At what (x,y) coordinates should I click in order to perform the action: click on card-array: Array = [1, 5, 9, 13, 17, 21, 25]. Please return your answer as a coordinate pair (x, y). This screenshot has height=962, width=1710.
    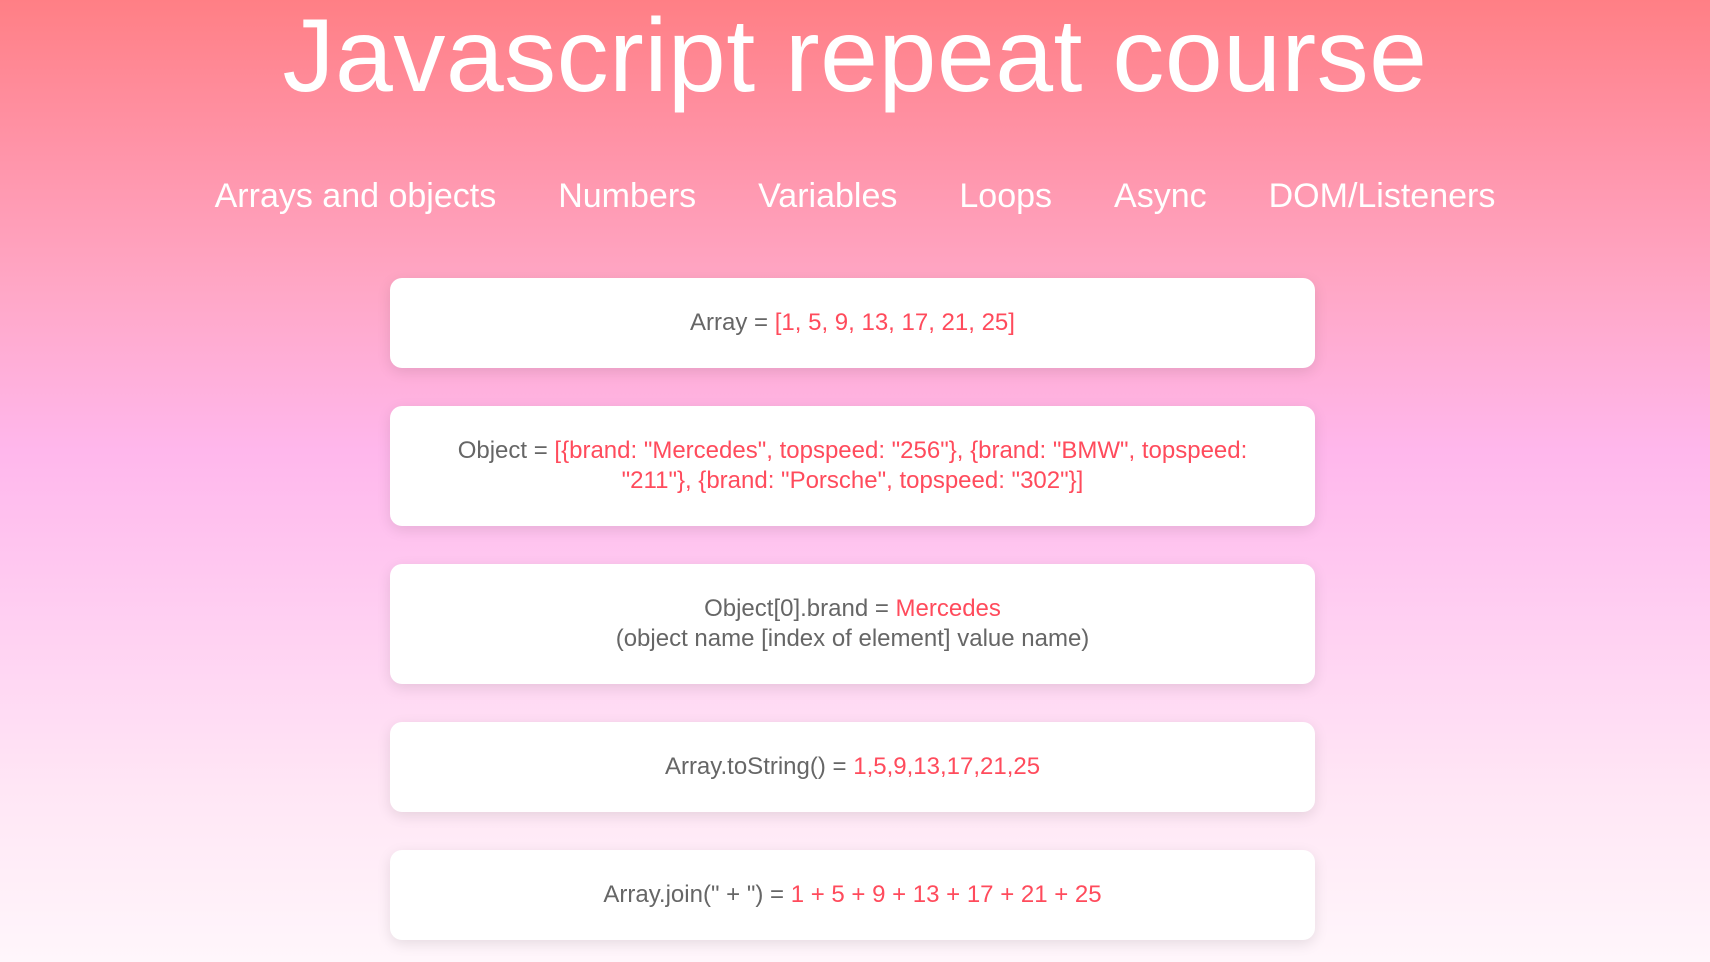
    Looking at the image, I should click on (852, 323).